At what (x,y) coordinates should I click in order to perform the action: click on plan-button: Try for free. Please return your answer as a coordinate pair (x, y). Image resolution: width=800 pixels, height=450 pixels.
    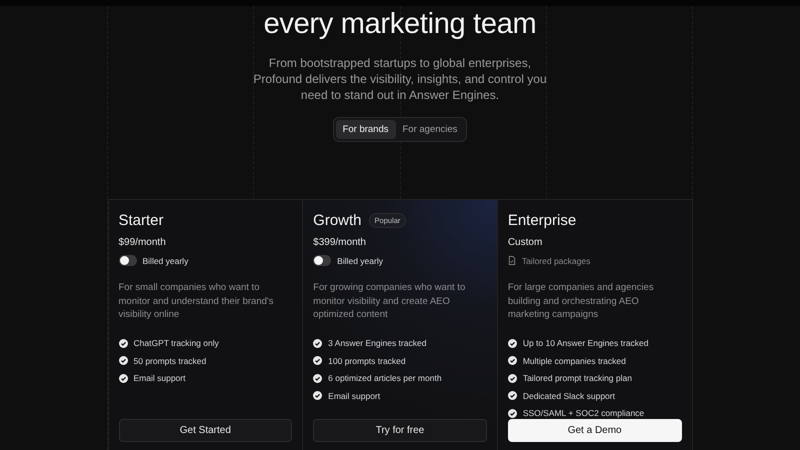
    Looking at the image, I should click on (400, 430).